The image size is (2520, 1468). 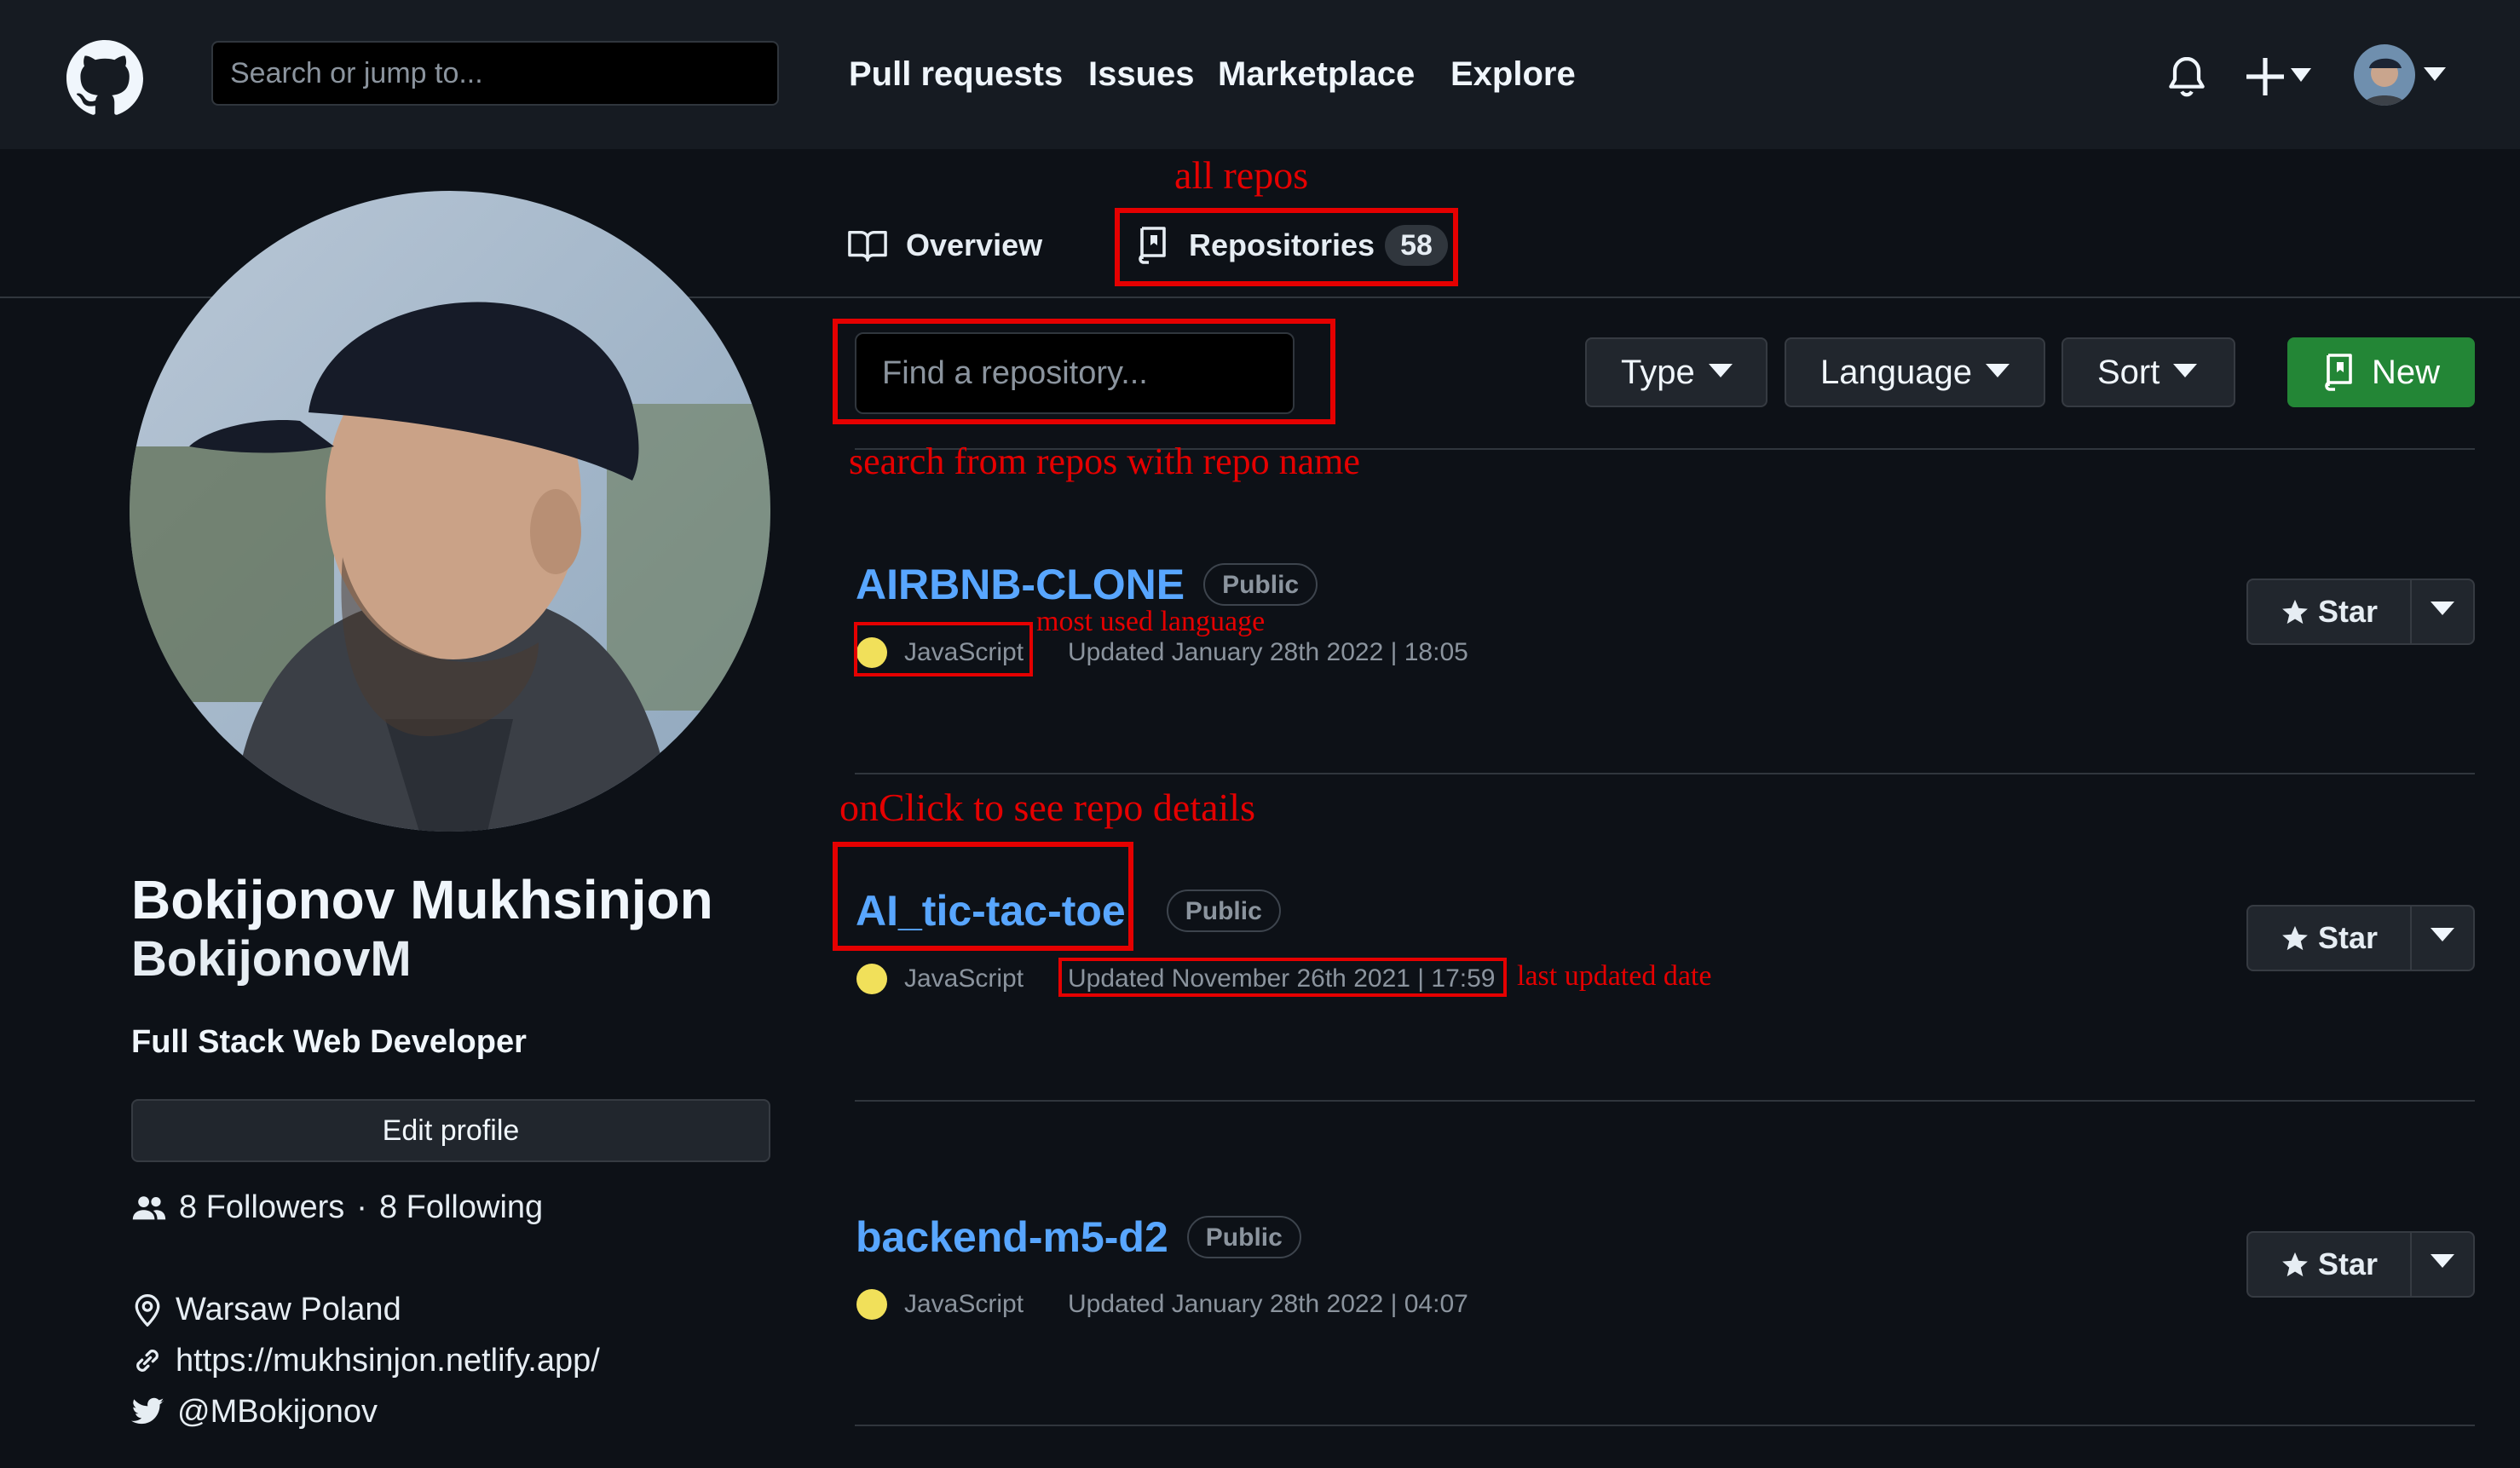 I want to click on profile-bio: Full Stack Web Developer, so click(x=329, y=1042).